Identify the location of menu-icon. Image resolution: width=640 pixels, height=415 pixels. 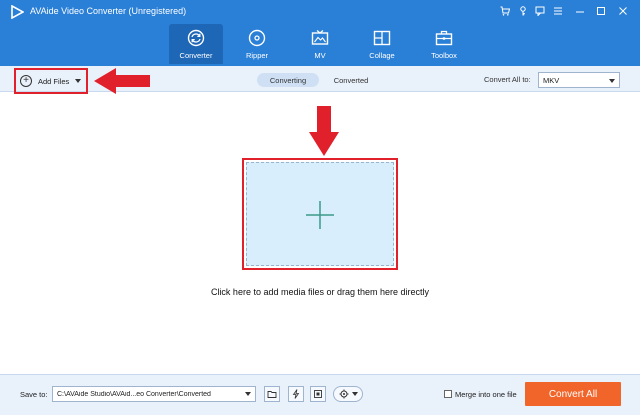
(558, 11).